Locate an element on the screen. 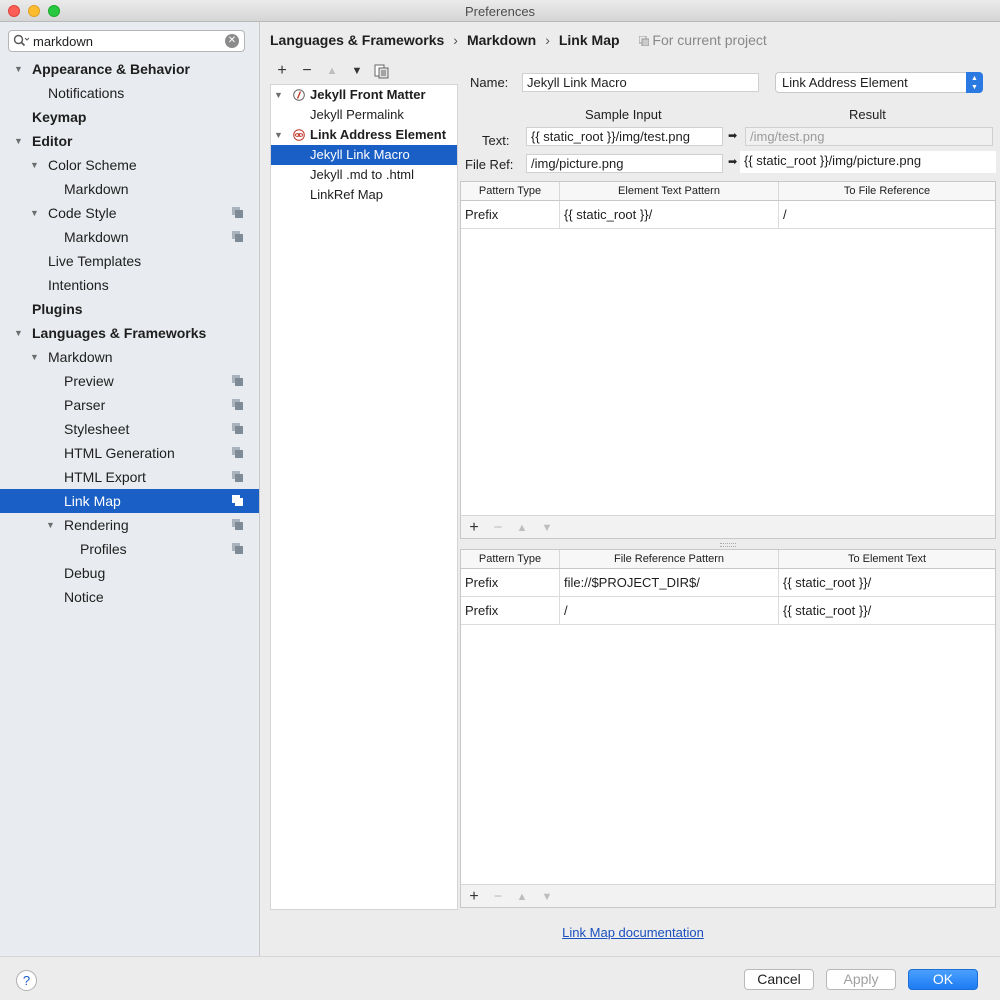 This screenshot has width=1000, height=1000. ok-button: OK is located at coordinates (943, 979).